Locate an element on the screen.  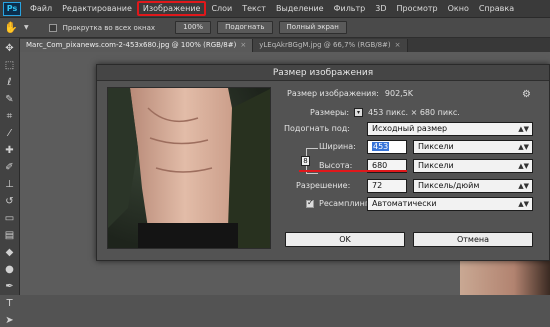
fit-to-value: Исходный размер is located at coordinates (410, 128).